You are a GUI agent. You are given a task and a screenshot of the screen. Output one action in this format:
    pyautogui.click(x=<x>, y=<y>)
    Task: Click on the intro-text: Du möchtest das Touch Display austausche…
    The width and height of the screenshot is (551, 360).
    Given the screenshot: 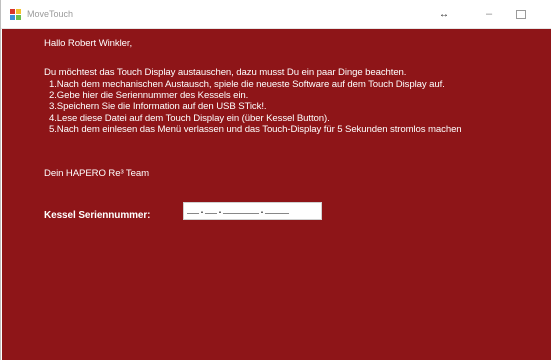 What is the action you would take?
    pyautogui.click(x=225, y=72)
    